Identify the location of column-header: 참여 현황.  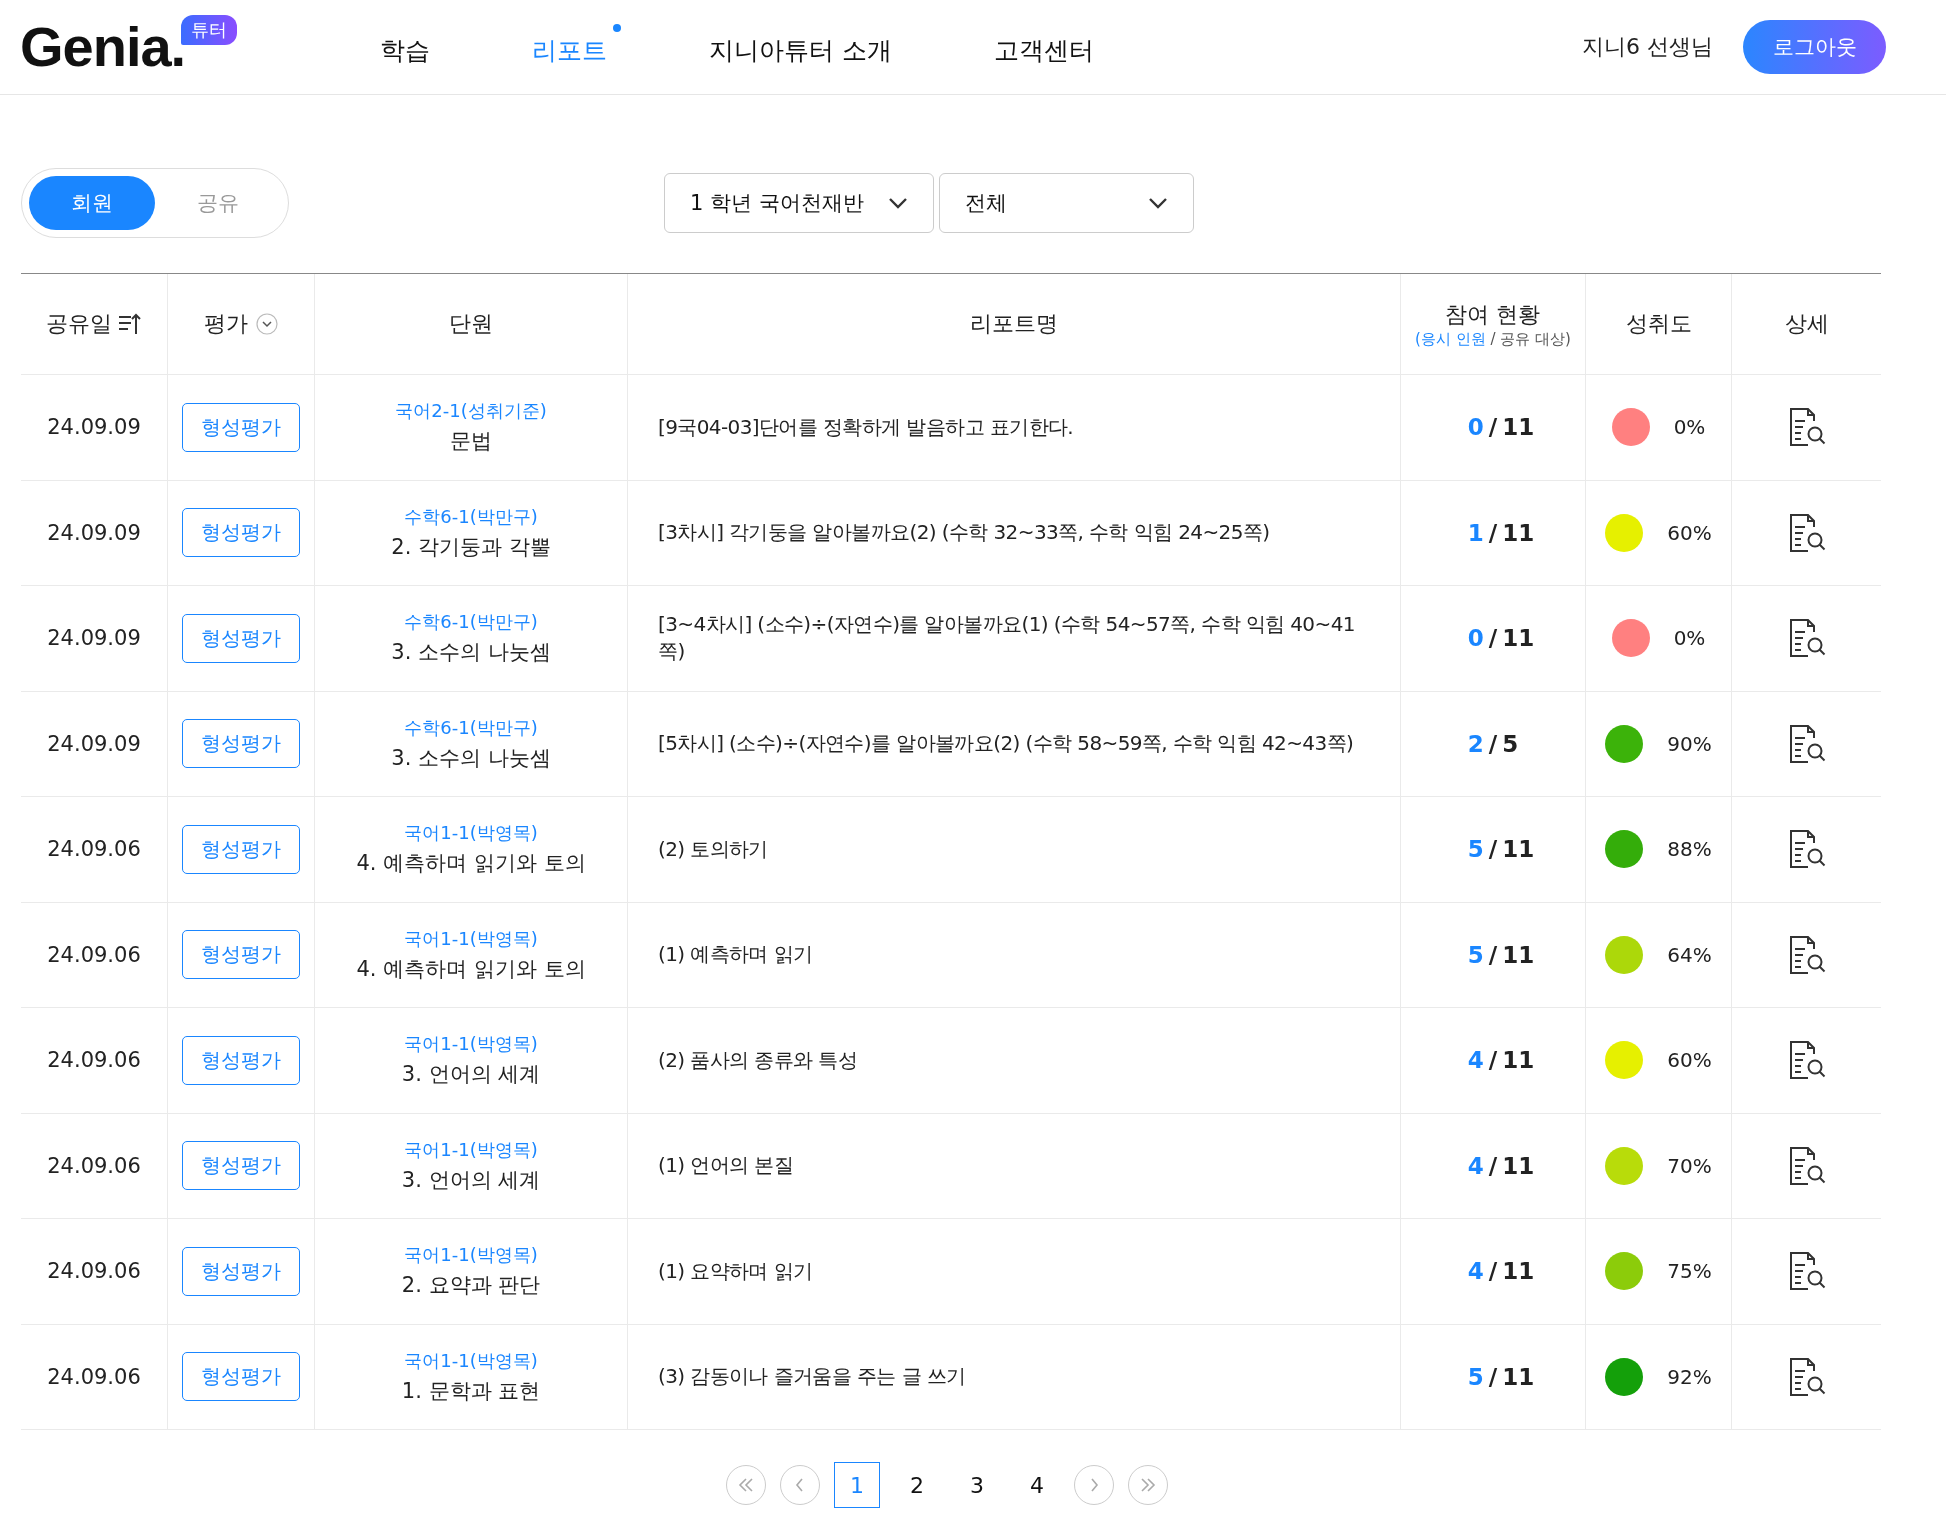
(1493, 314).